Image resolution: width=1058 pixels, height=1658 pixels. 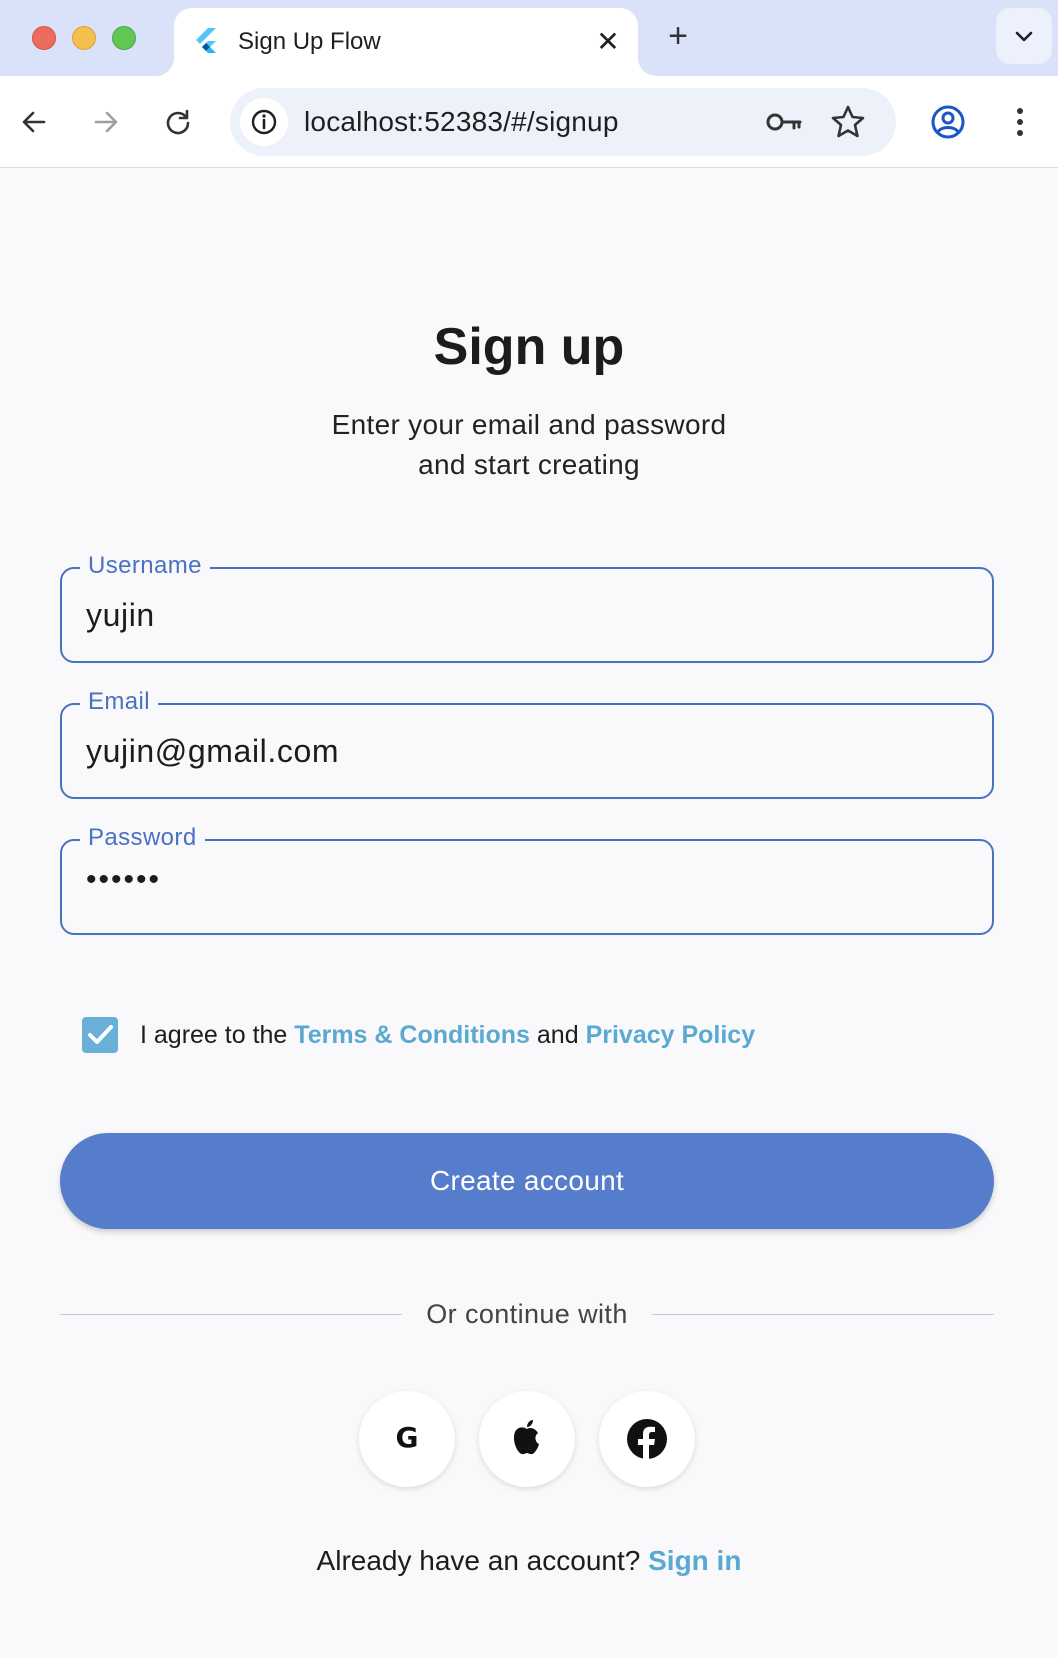 What do you see at coordinates (527, 1181) in the screenshot?
I see `create-account-button: Create account` at bounding box center [527, 1181].